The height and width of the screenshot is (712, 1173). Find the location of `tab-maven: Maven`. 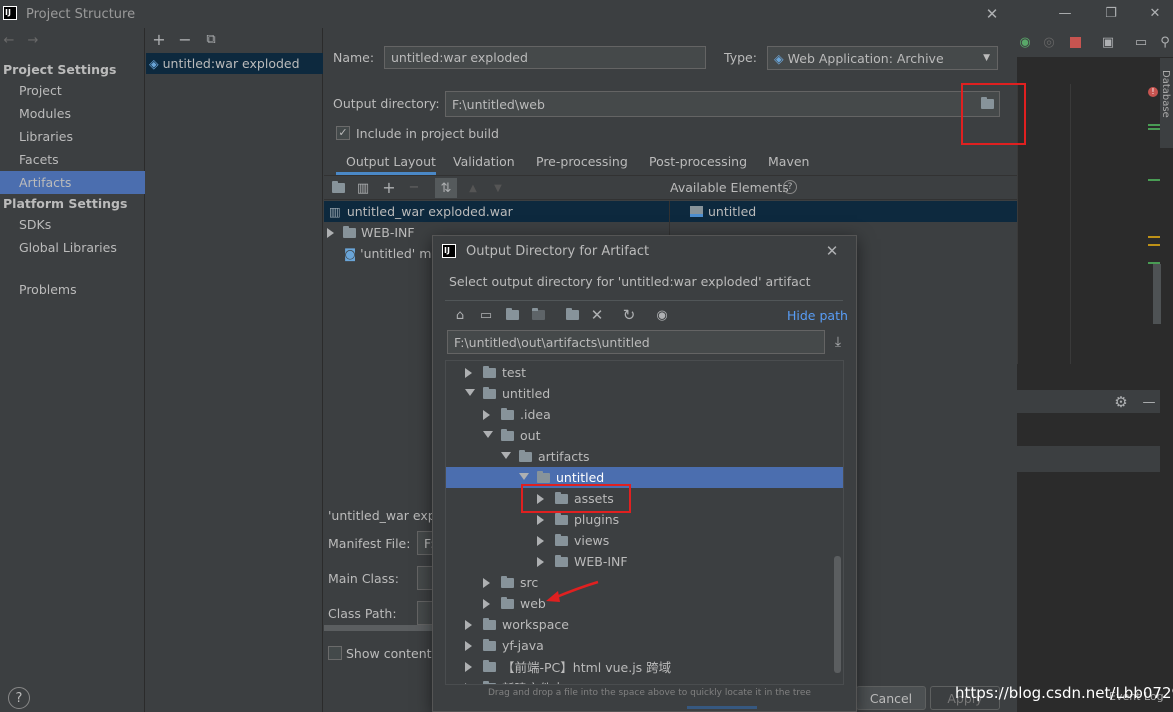

tab-maven: Maven is located at coordinates (788, 161).